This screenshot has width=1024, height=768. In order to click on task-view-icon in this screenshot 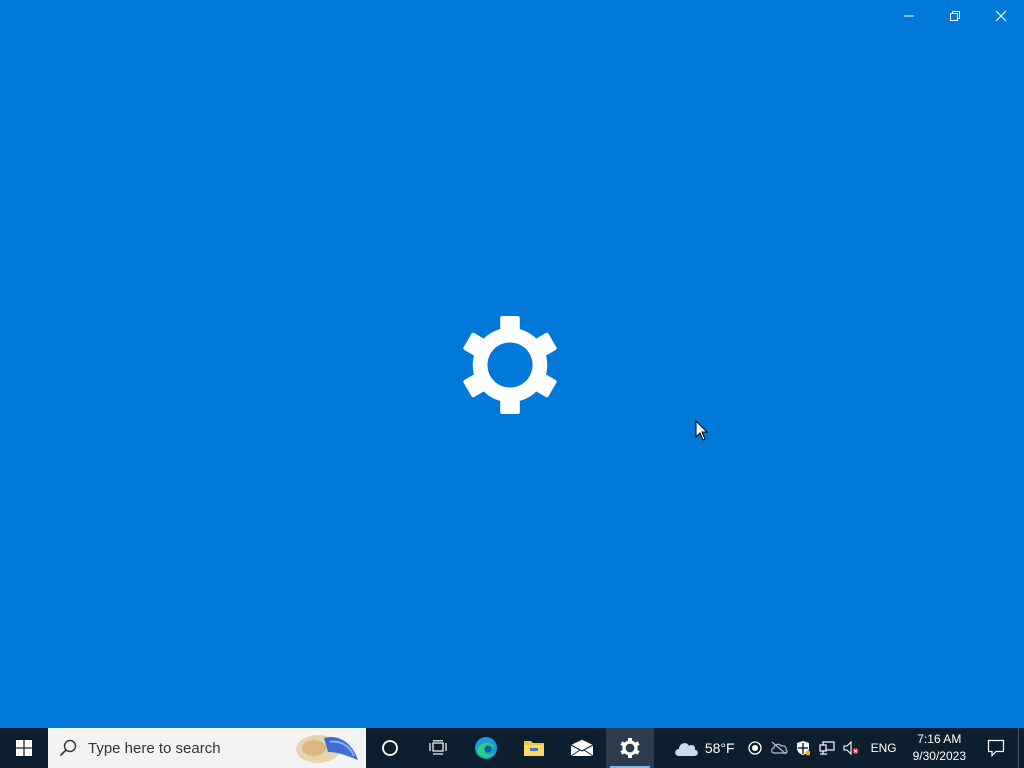, I will do `click(438, 747)`.